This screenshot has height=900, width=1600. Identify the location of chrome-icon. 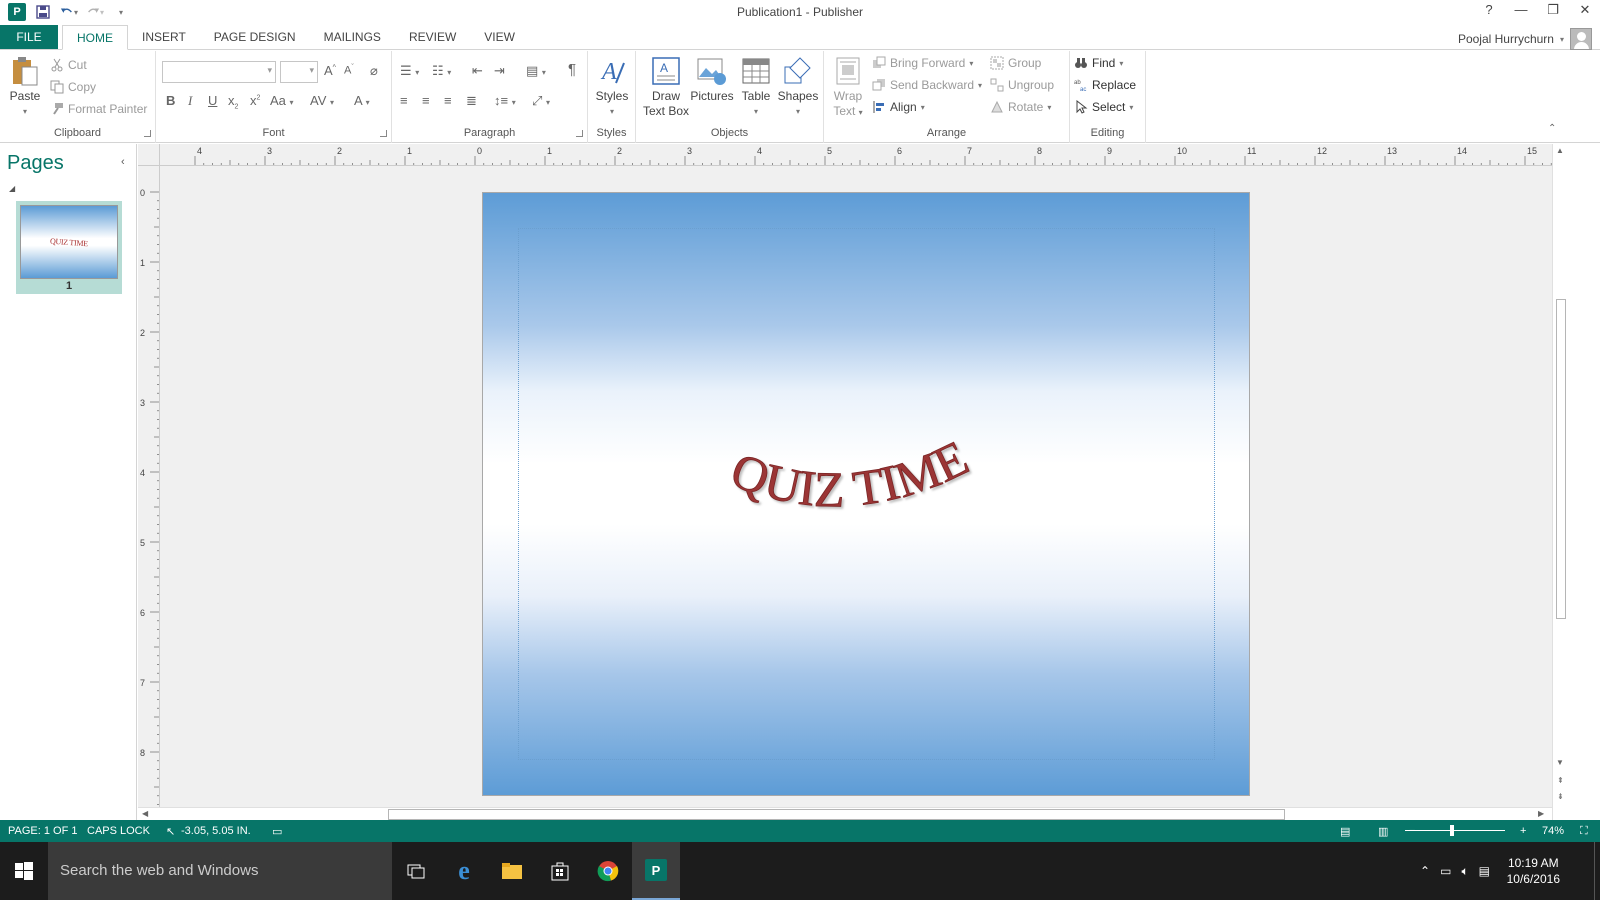
(608, 871).